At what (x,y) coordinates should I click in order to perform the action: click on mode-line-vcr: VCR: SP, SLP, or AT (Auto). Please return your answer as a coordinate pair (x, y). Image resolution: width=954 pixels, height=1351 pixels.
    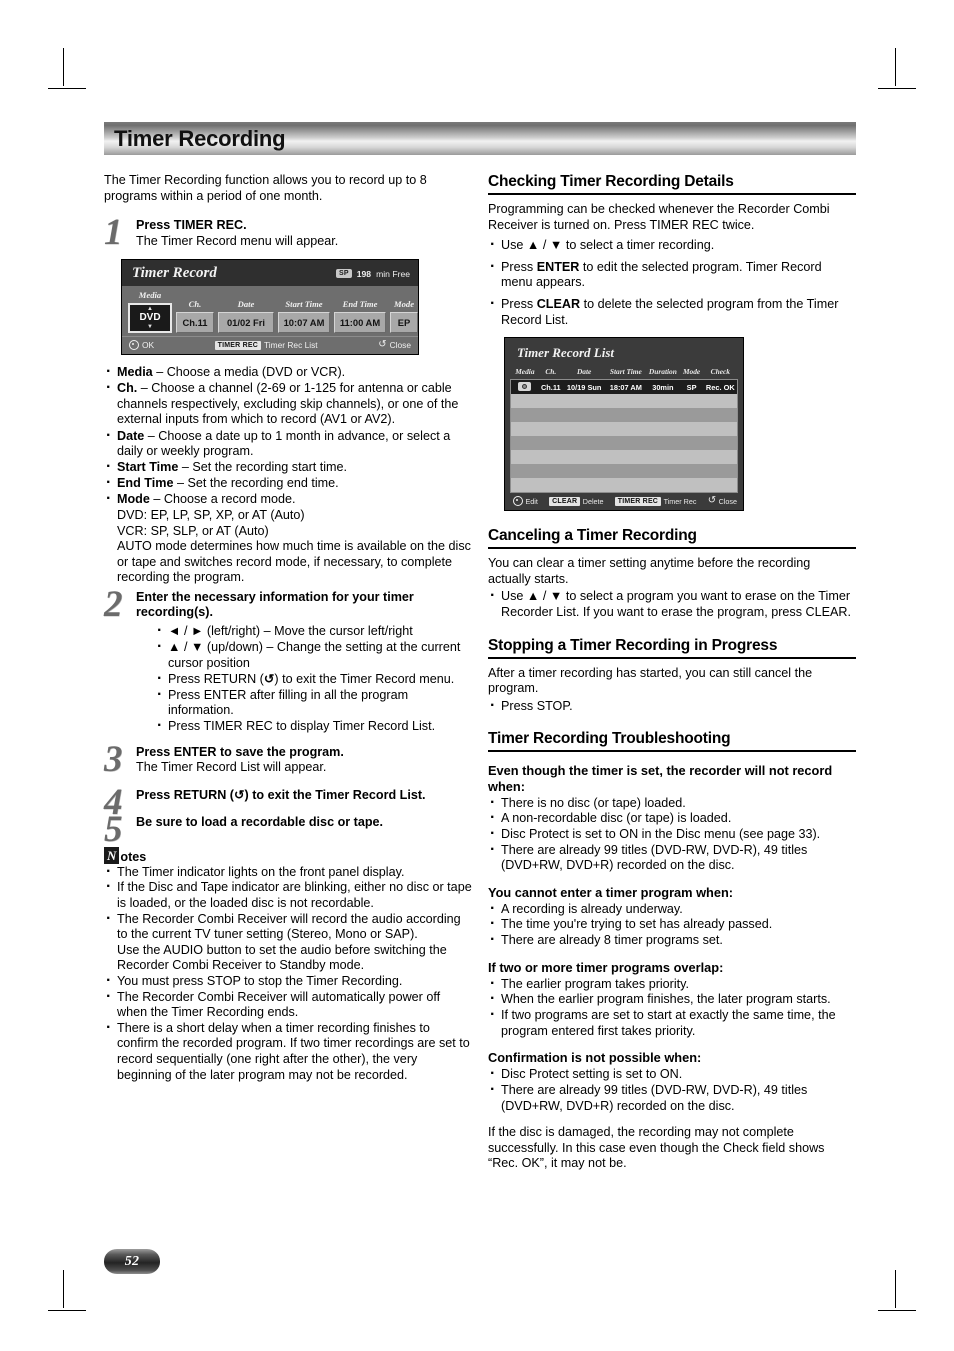
    Looking at the image, I should click on (193, 530).